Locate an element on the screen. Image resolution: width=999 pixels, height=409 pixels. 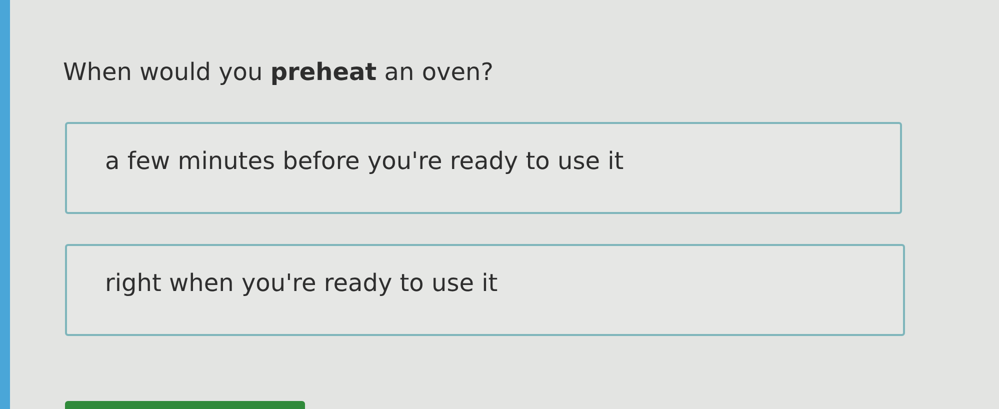
question-text: When would you preheat an oven? is located at coordinates (278, 73).